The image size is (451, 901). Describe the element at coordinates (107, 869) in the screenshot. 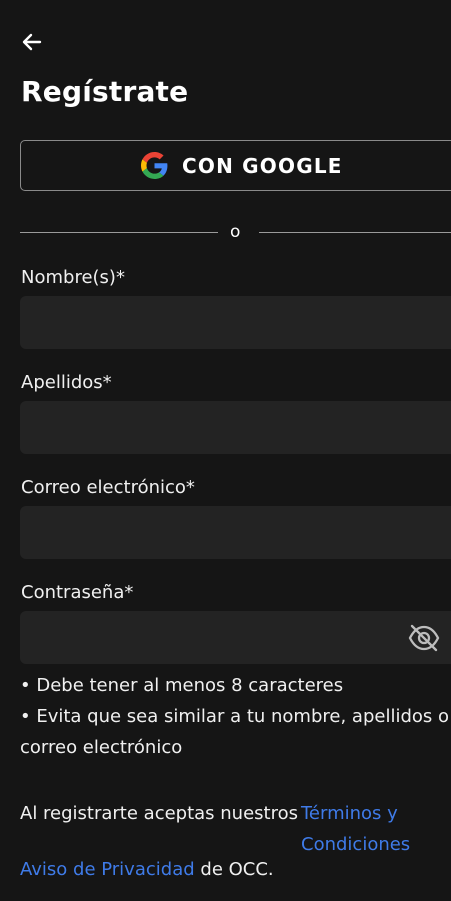

I see `privacy-link: Aviso de Privacidad` at that location.